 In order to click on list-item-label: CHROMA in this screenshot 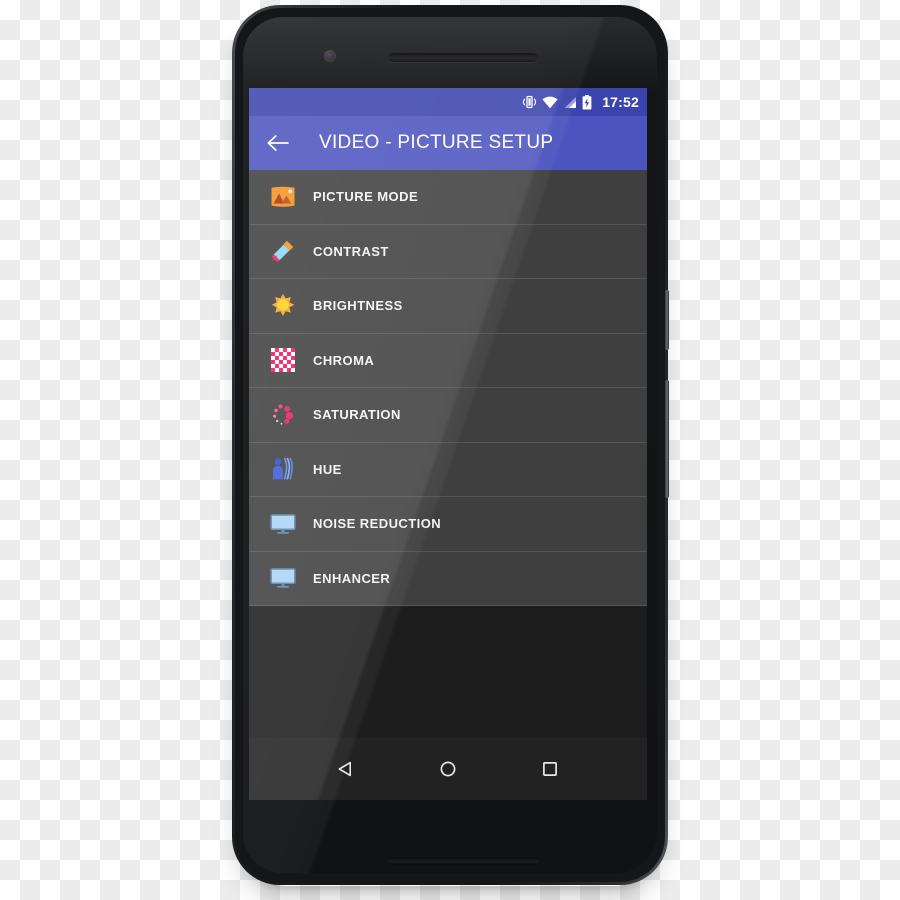, I will do `click(344, 360)`.